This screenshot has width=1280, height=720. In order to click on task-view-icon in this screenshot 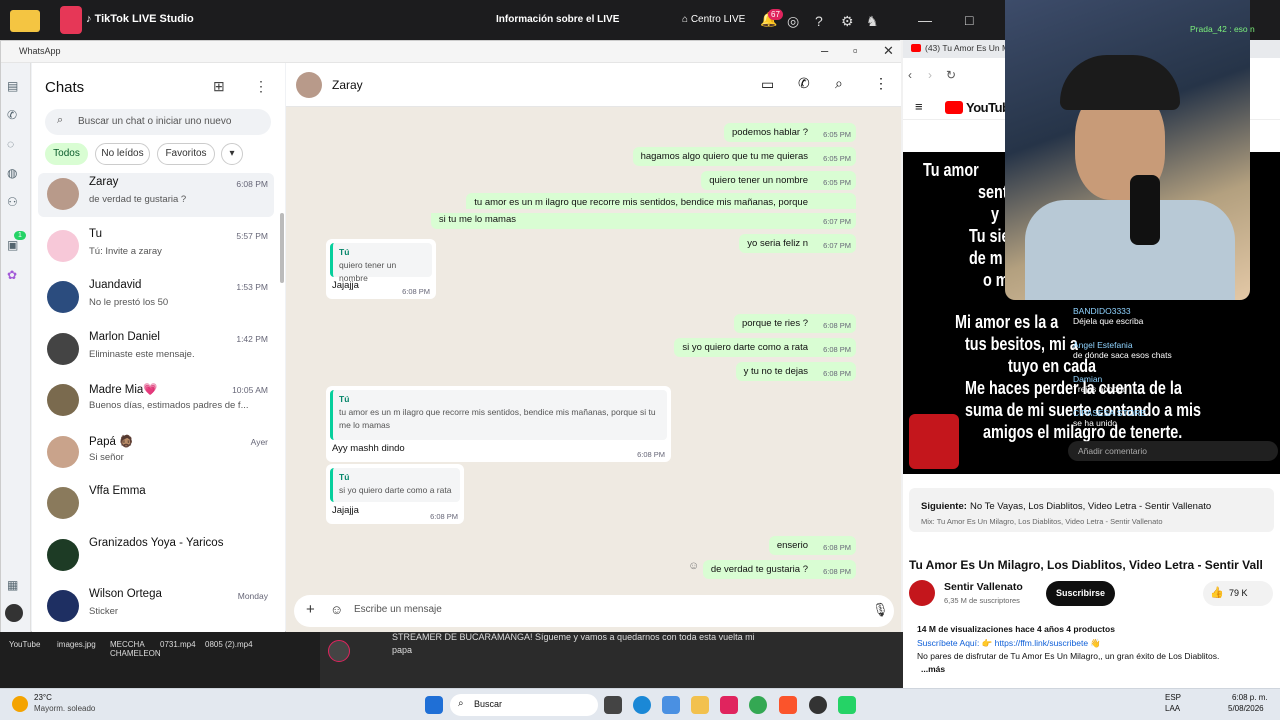, I will do `click(613, 705)`.